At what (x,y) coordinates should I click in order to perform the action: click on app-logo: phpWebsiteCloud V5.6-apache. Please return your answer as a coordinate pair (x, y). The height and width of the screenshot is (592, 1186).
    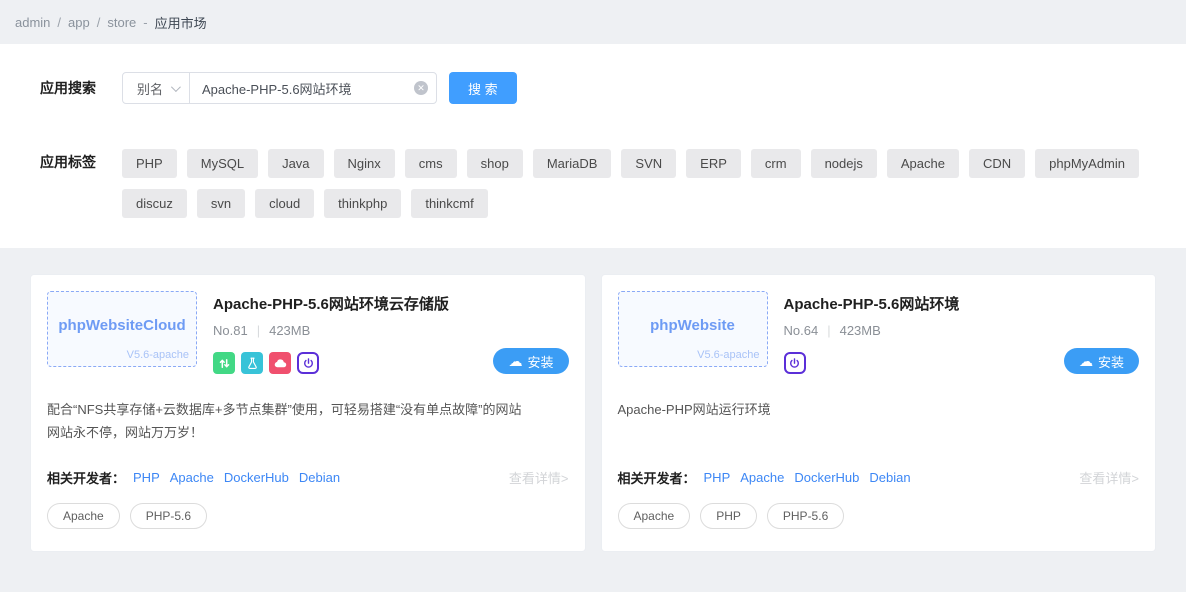
    Looking at the image, I should click on (122, 329).